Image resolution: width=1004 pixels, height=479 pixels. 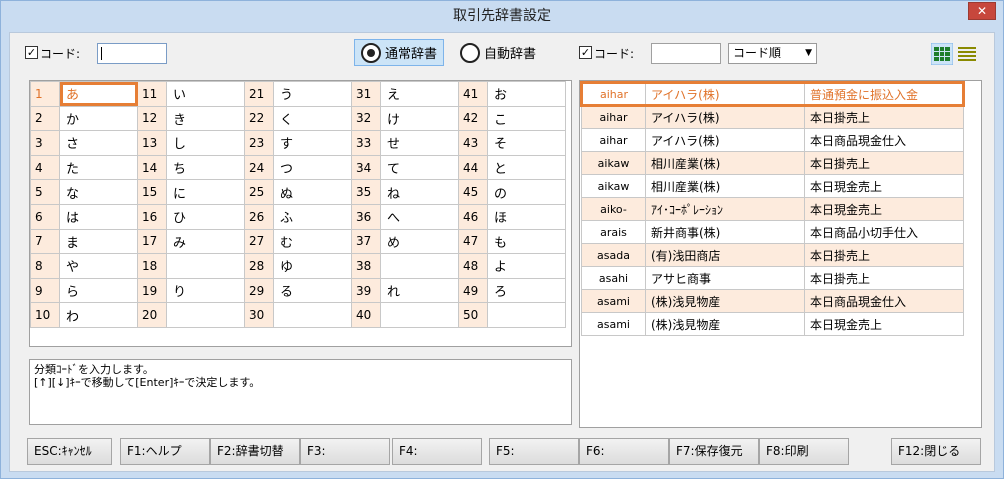 What do you see at coordinates (366, 241) in the screenshot?
I see `kana-cell-number: 37` at bounding box center [366, 241].